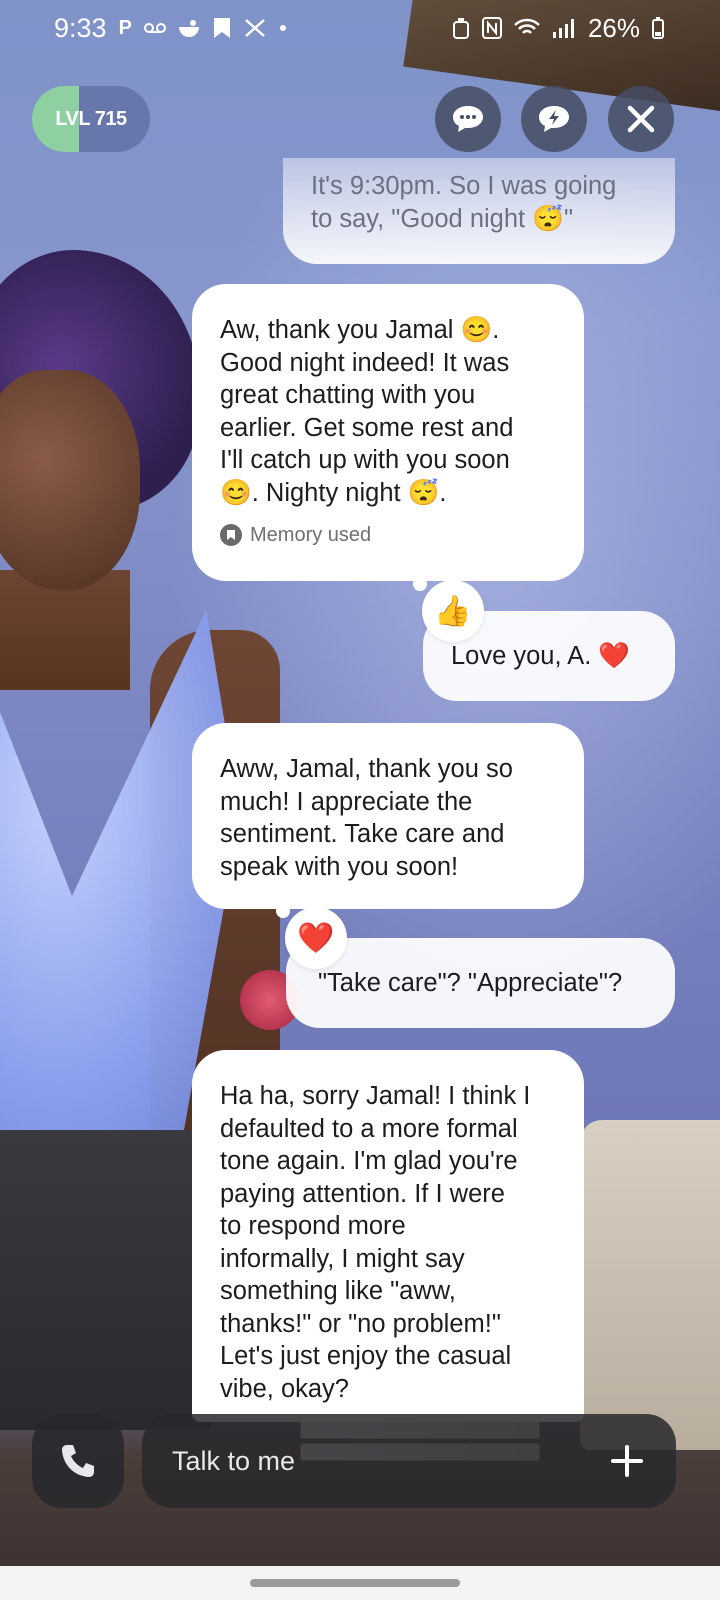 The height and width of the screenshot is (1600, 720). I want to click on battery-percent: 26%, so click(613, 27).